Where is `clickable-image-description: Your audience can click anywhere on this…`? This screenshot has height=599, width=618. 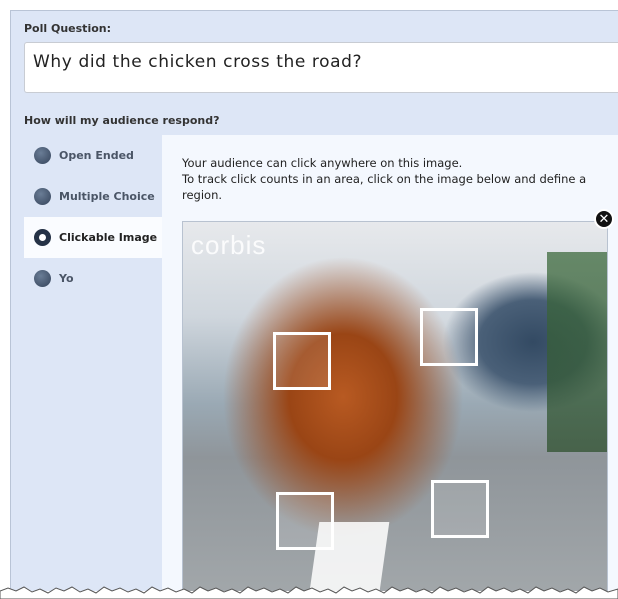 clickable-image-description: Your audience can click anywhere on this… is located at coordinates (394, 179).